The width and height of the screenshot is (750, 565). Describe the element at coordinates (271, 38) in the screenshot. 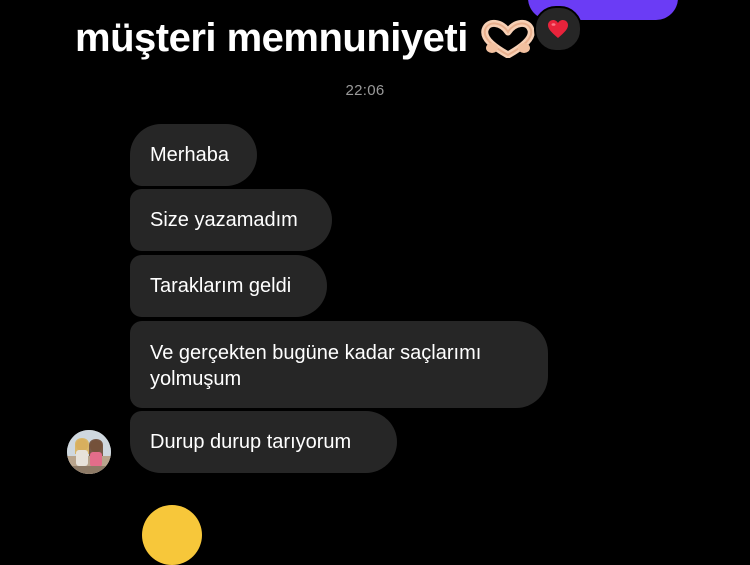

I see `sent-caption-text: müşteri memnuniyeti` at that location.